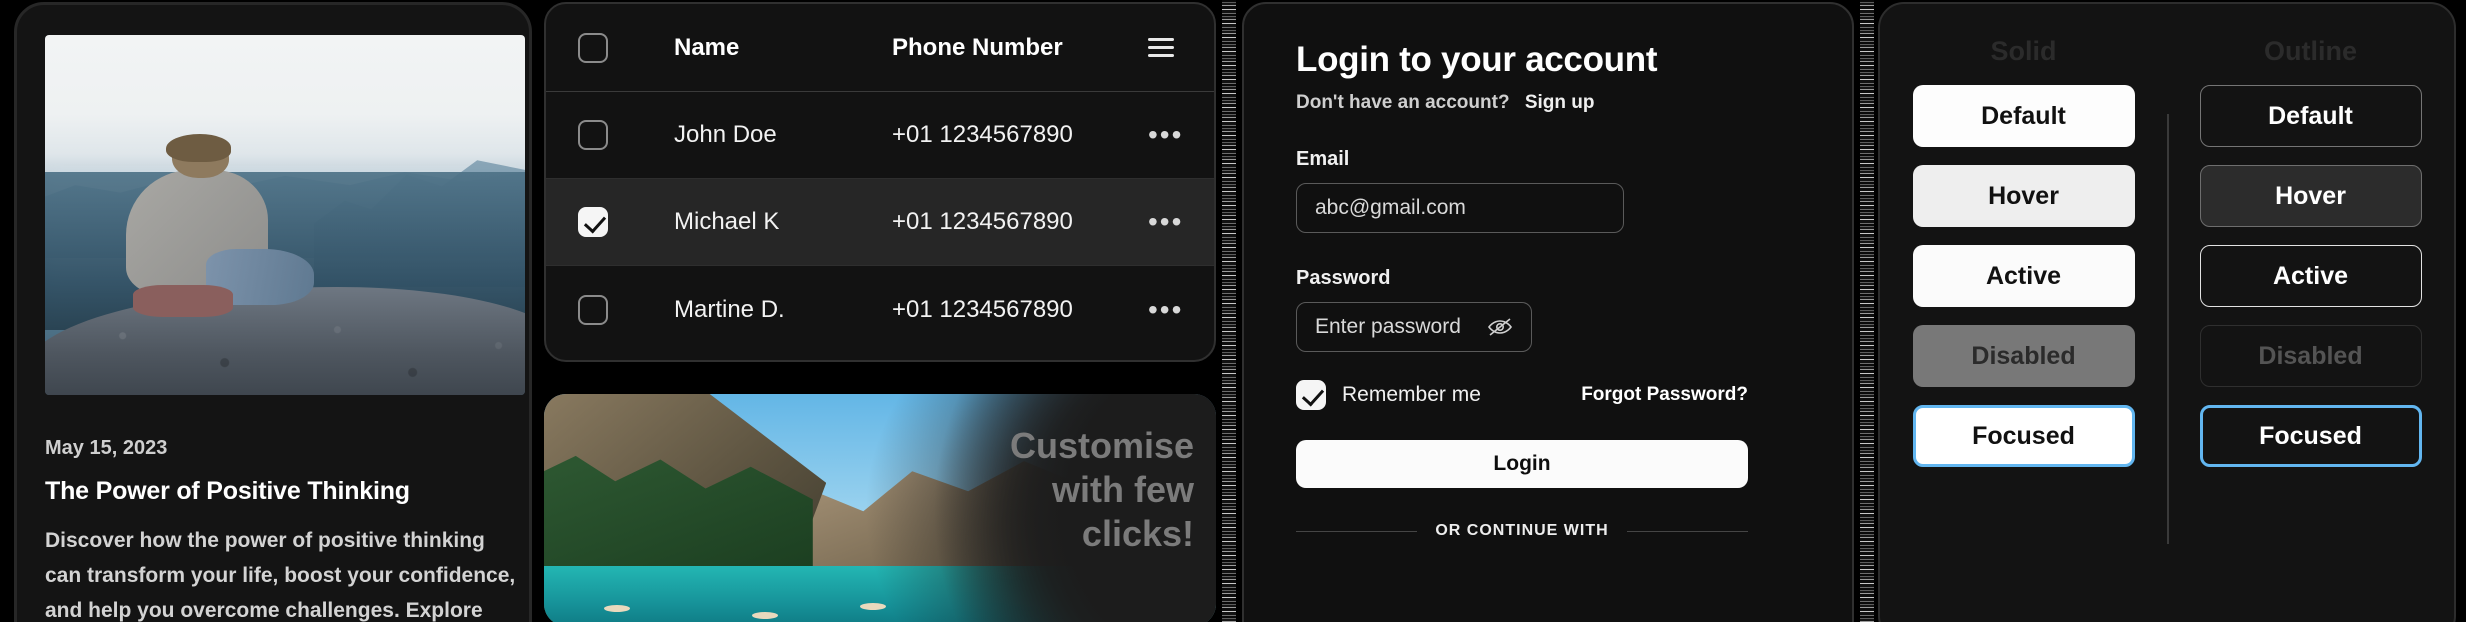 The height and width of the screenshot is (622, 2466). Describe the element at coordinates (1229, 311) in the screenshot. I see `panel-edge-noise-left` at that location.